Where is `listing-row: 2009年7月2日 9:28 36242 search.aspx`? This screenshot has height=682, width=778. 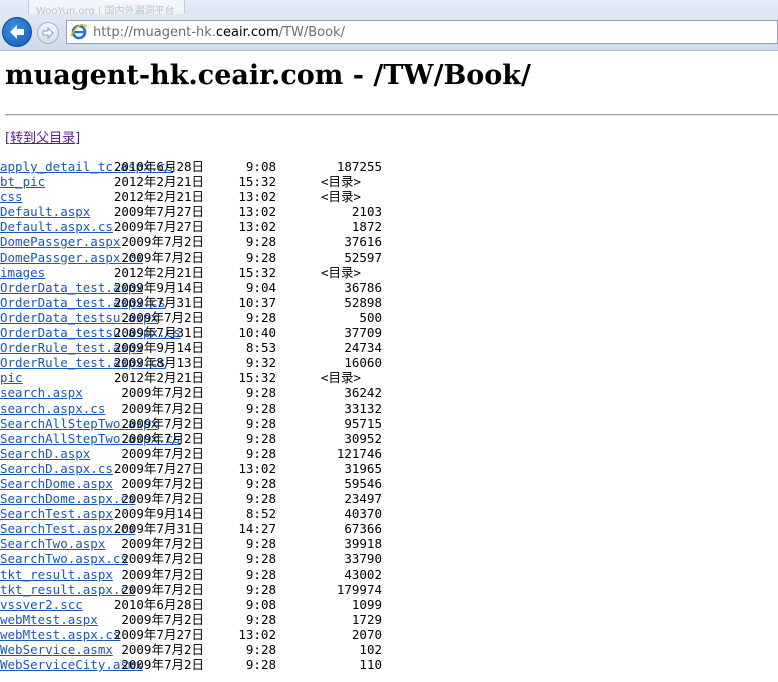
listing-row: 2009年7月2日 9:28 36242 search.aspx is located at coordinates (389, 392).